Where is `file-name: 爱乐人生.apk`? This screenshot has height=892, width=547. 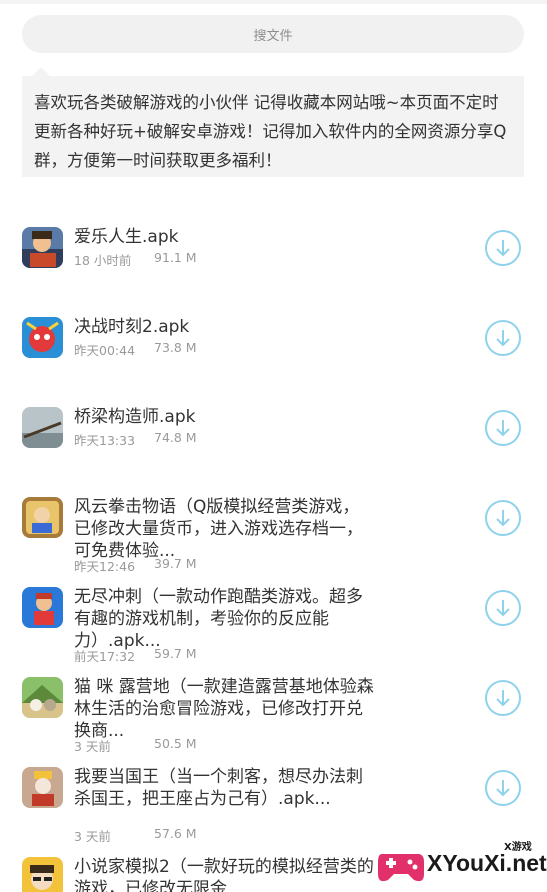 file-name: 爱乐人生.apk is located at coordinates (126, 237).